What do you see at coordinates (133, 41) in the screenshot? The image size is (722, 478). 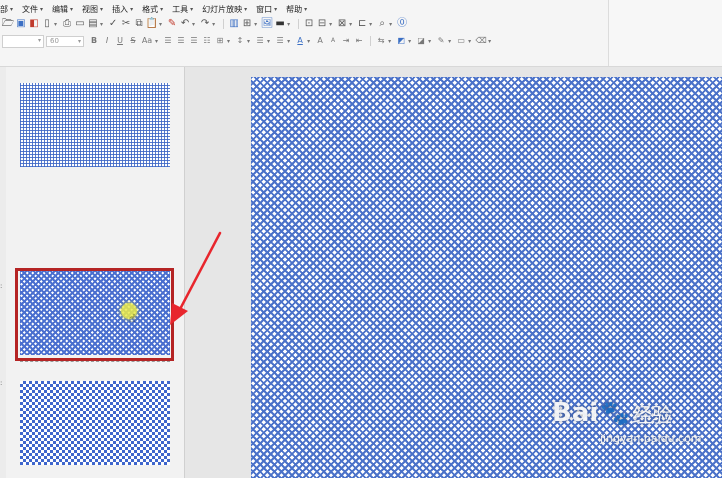 I see `strikethrough-button: S` at bounding box center [133, 41].